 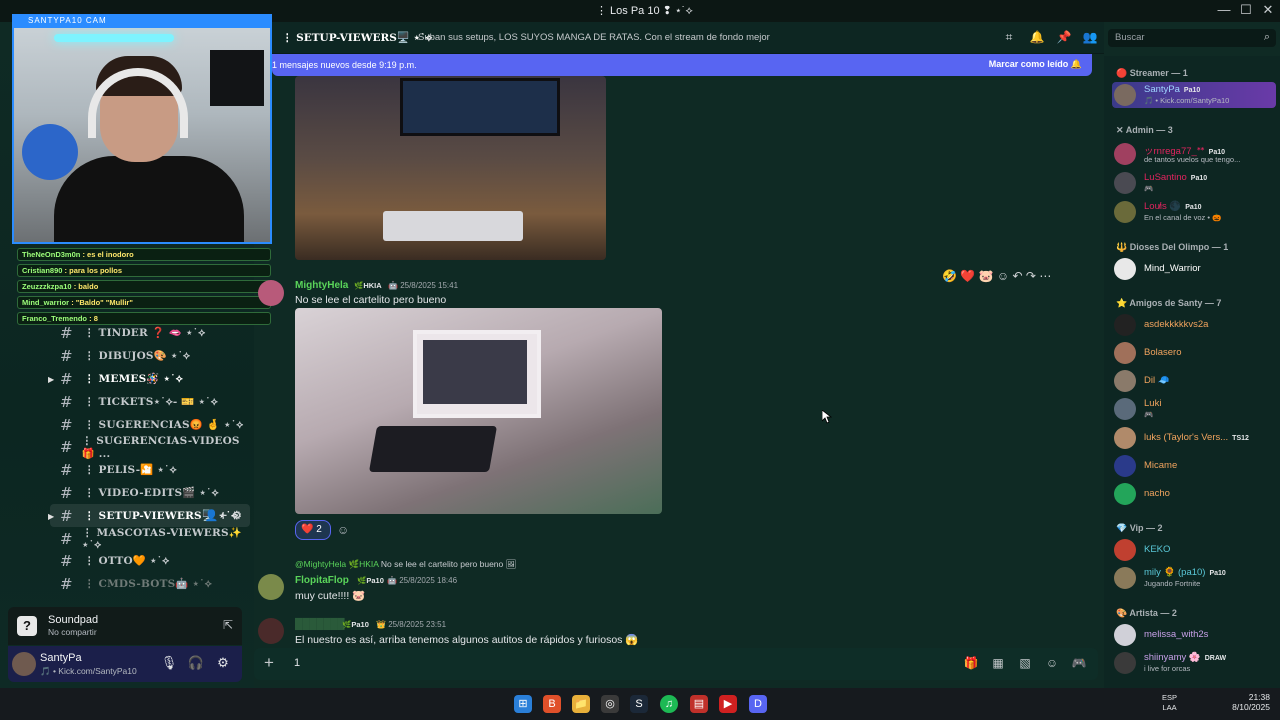 What do you see at coordinates (1194, 409) in the screenshot?
I see `member-item: Luki 🎮` at bounding box center [1194, 409].